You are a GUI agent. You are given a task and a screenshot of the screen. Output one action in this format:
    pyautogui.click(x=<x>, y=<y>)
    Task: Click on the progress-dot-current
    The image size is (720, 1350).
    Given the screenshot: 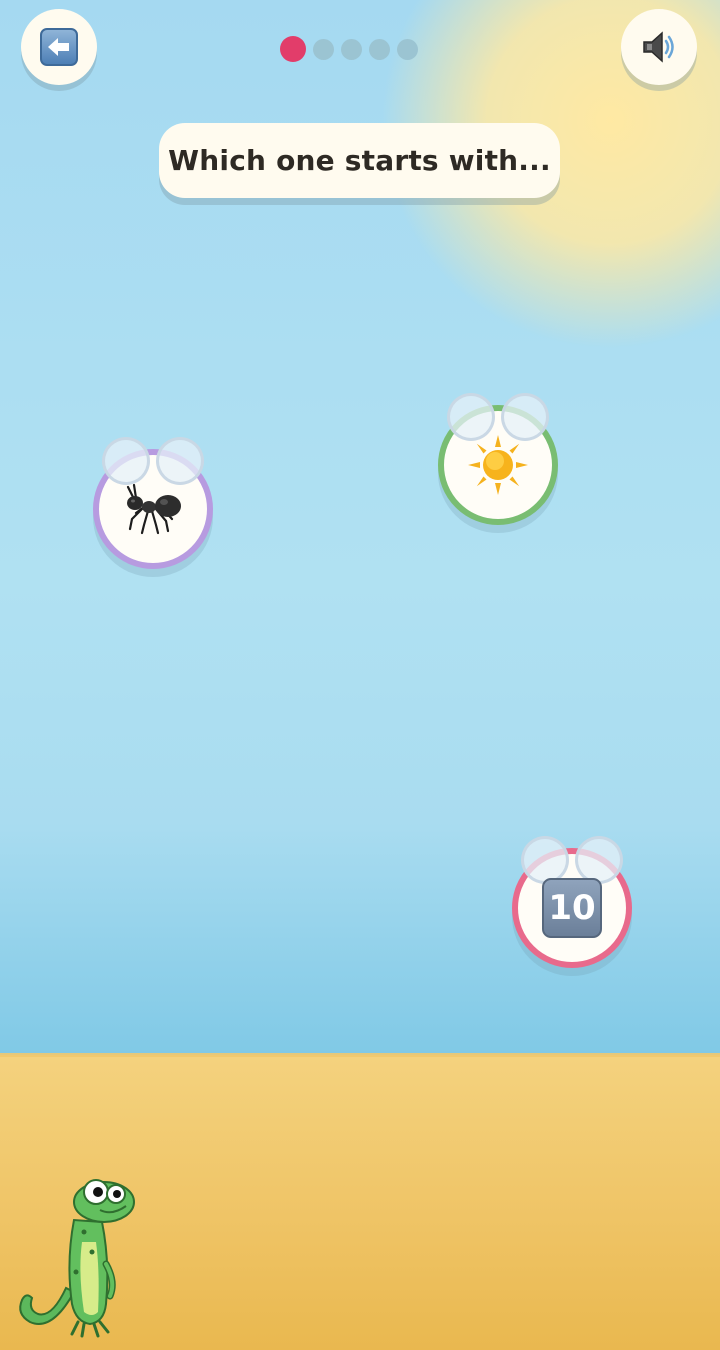 What is the action you would take?
    pyautogui.click(x=293, y=49)
    